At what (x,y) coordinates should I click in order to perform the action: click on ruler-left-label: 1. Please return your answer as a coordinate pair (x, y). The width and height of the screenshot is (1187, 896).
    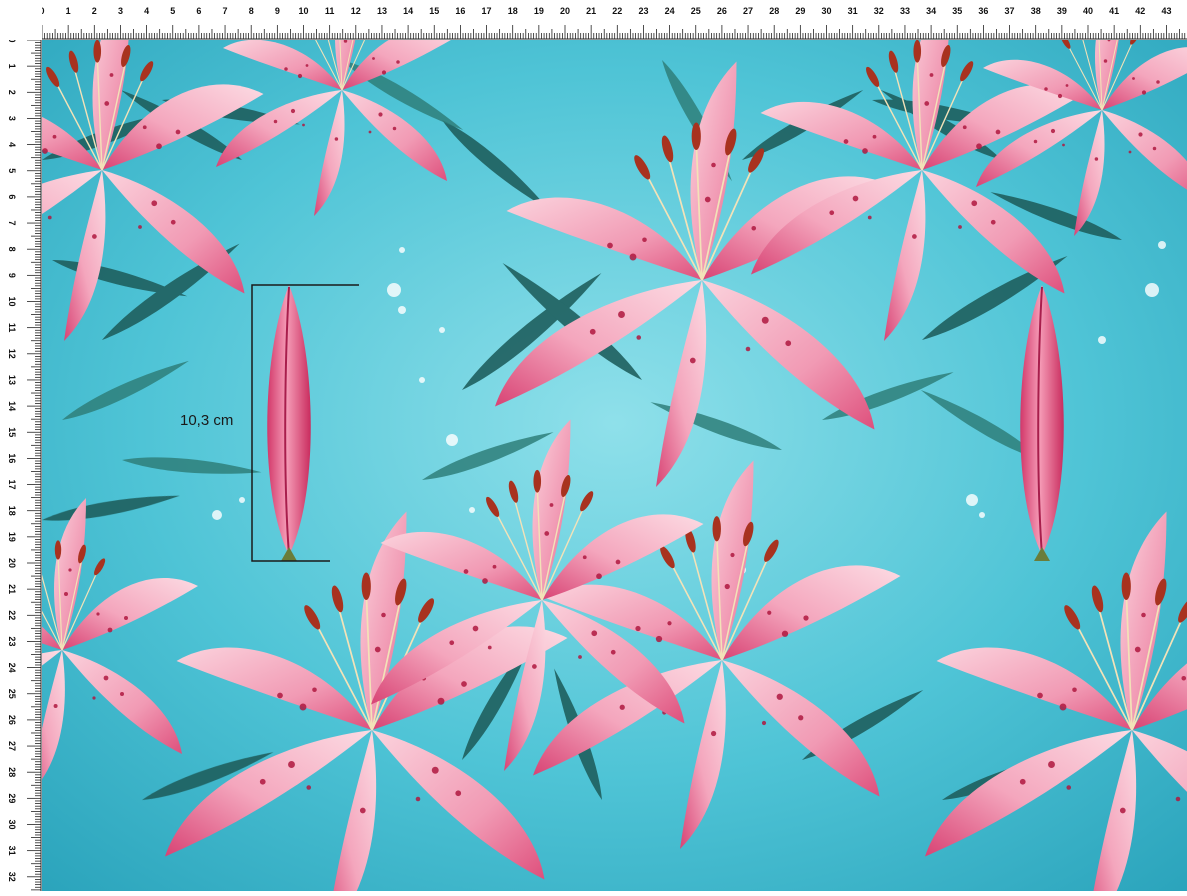
    Looking at the image, I should click on (12, 66).